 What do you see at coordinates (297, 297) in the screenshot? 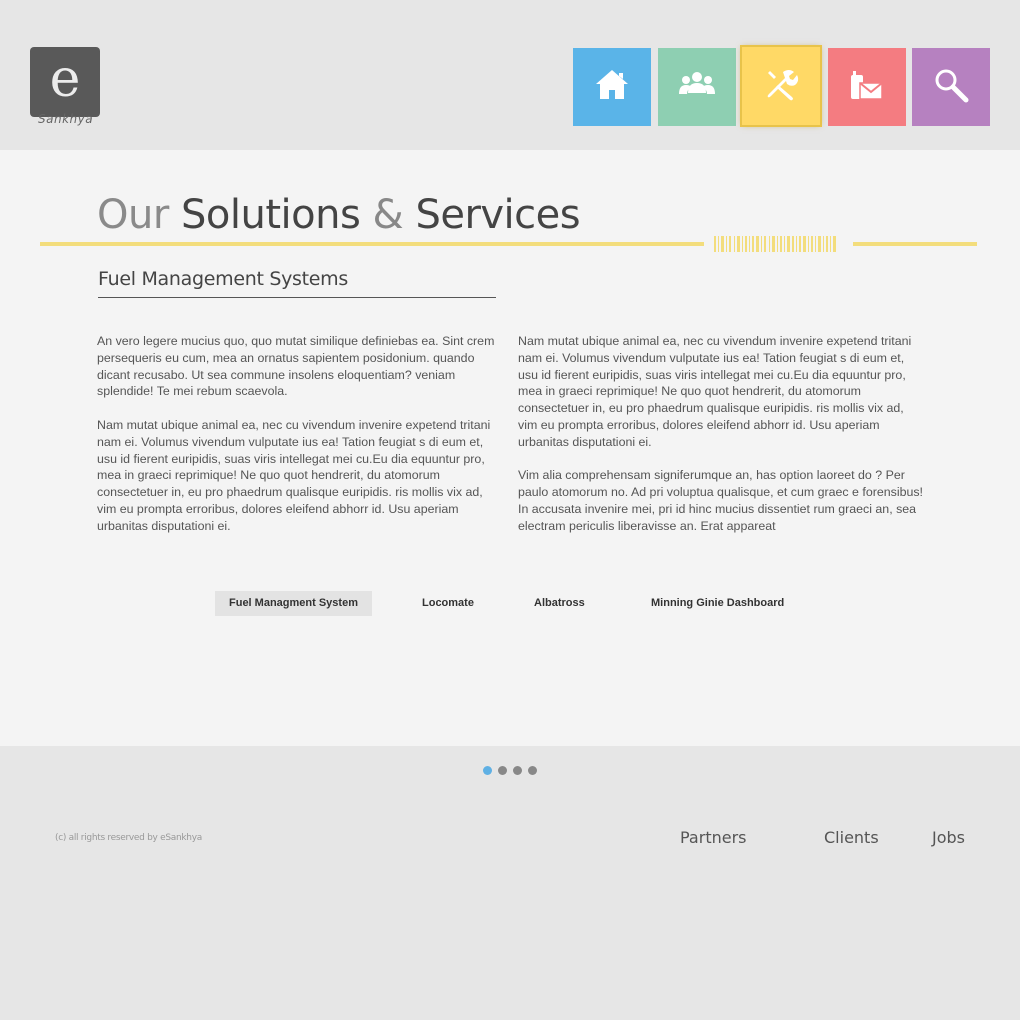
I see `section-divider` at bounding box center [297, 297].